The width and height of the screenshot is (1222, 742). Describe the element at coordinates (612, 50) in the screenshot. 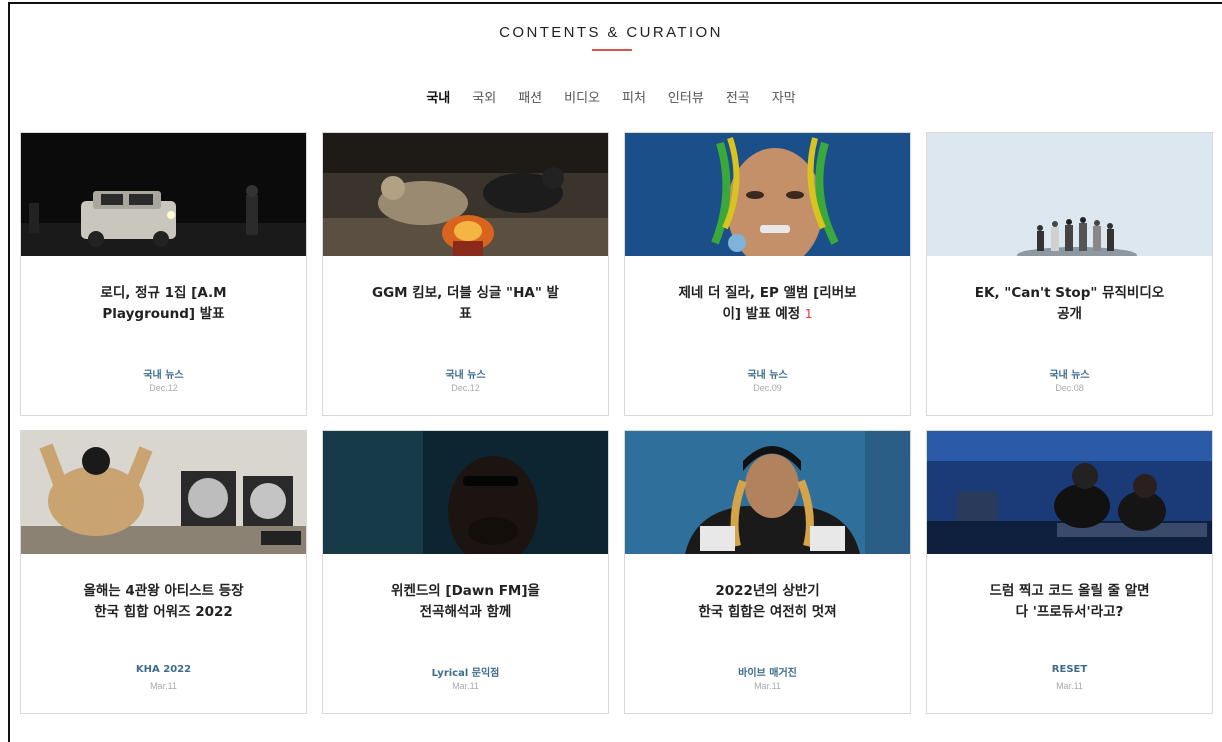

I see `title-underline` at that location.